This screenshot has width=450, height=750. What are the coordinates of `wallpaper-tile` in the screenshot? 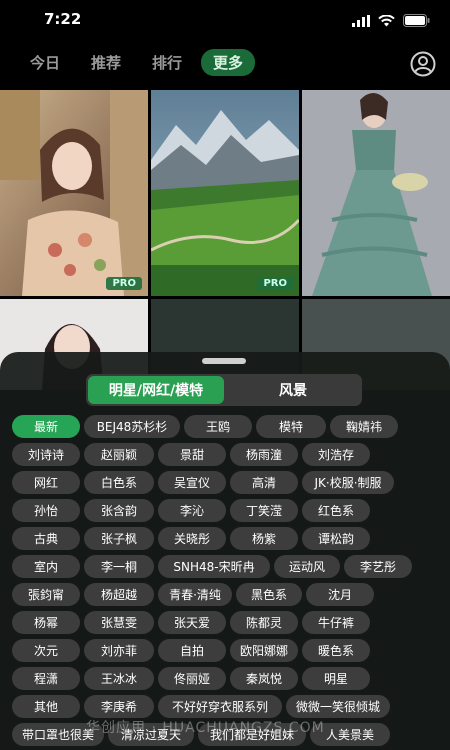 It's located at (376, 193).